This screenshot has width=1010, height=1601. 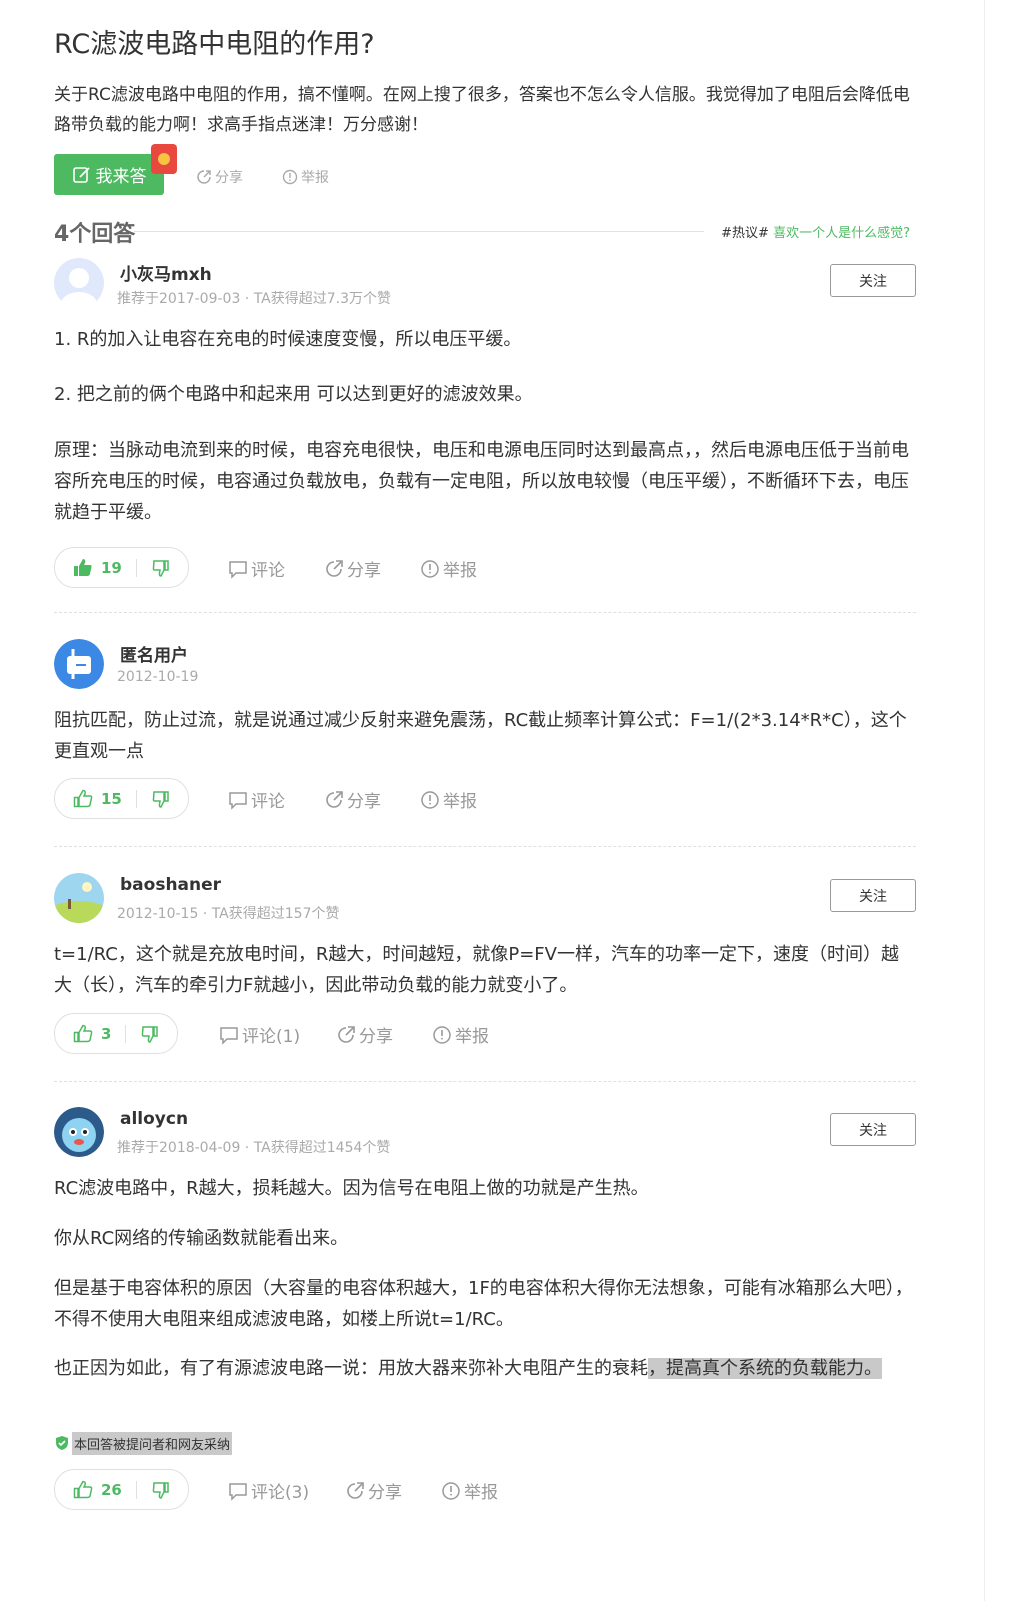 What do you see at coordinates (485, 1135) in the screenshot?
I see `answer-4-author: alloycn 推荐于2018-04-09 · TA获得超过1454个赞 关注` at bounding box center [485, 1135].